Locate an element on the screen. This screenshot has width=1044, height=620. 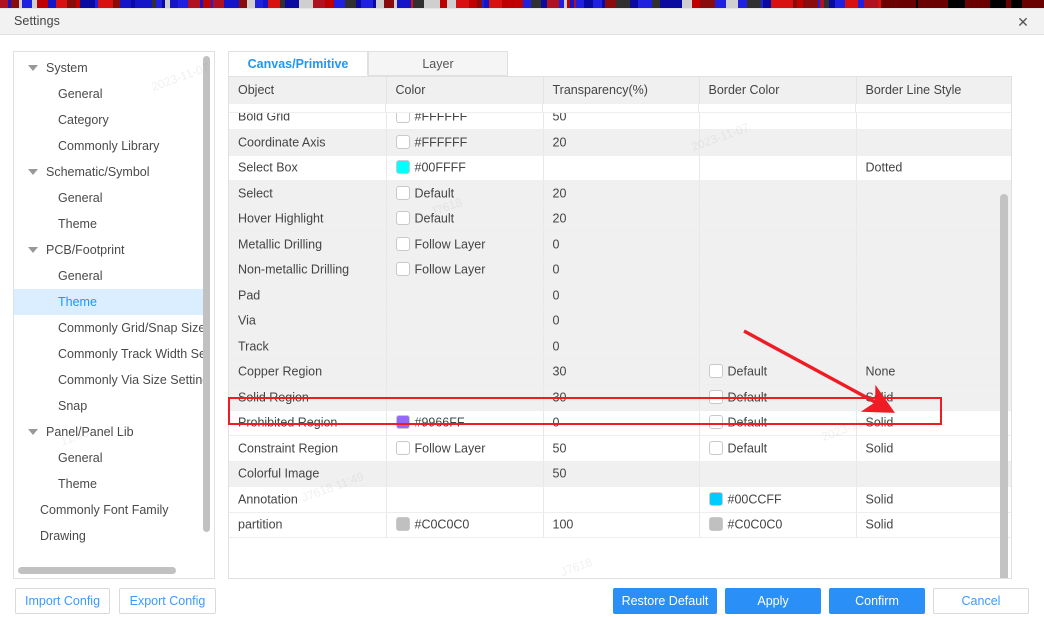
chevron-down-icon is located at coordinates (33, 431).